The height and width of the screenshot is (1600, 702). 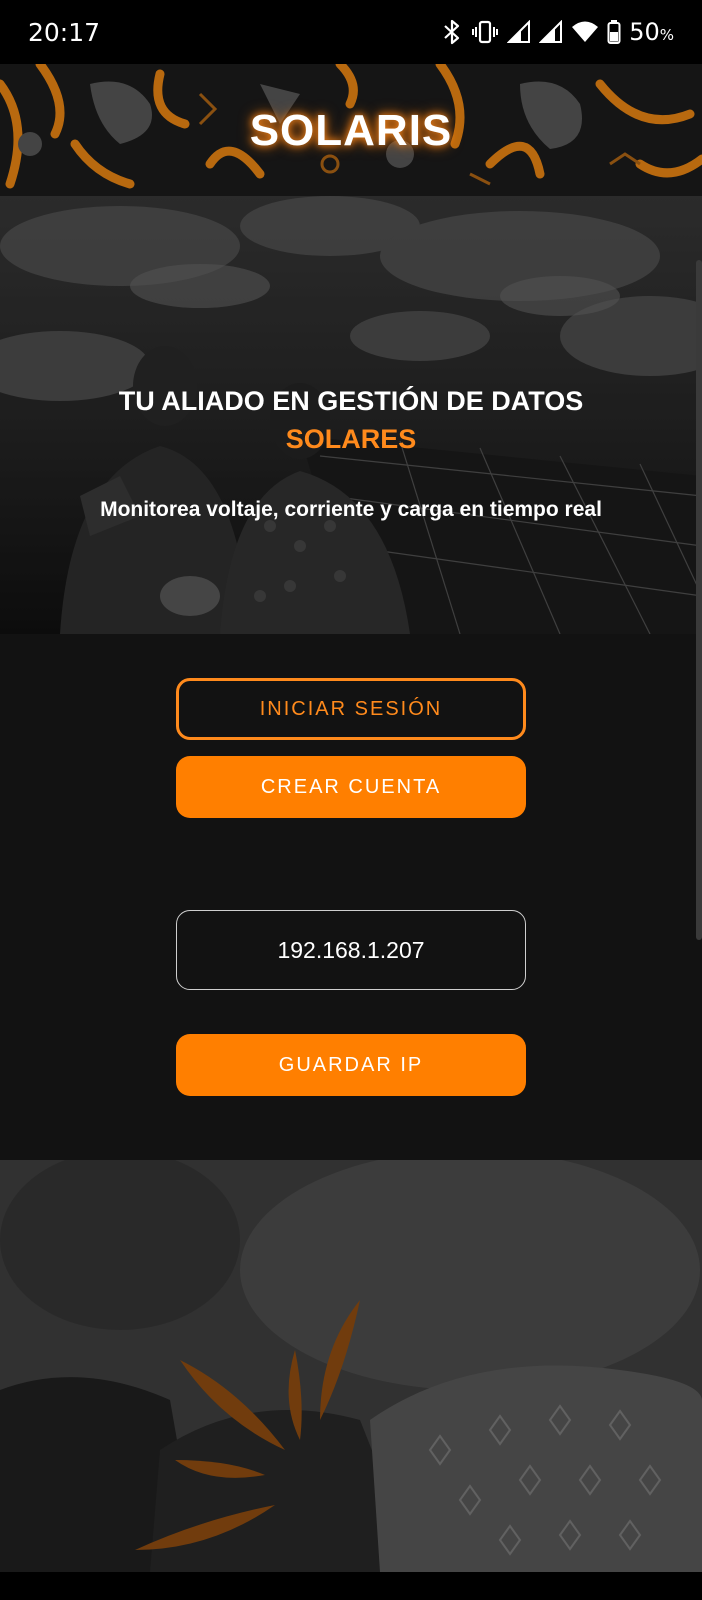 I want to click on hero-title: TU ALIADO EN GESTIÓN DE DATOS SOLARES, so click(x=351, y=420).